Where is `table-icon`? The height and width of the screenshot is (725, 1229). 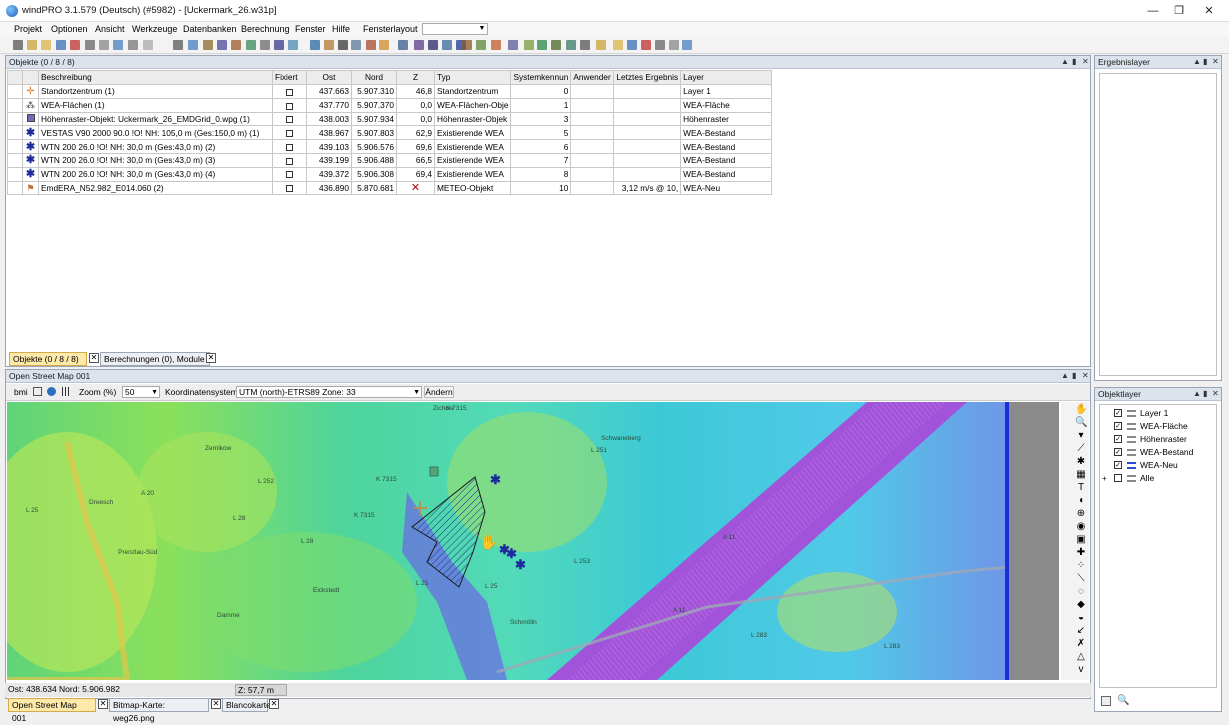 table-icon is located at coordinates (208, 45).